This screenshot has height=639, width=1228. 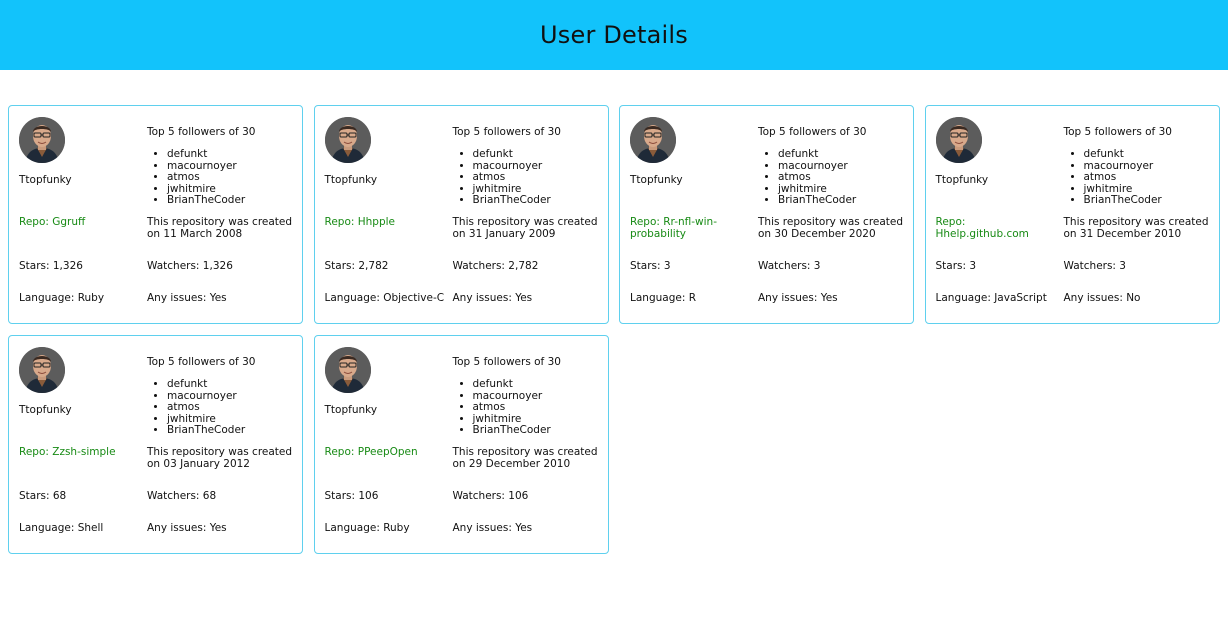 I want to click on repo-language: Language: Objective-C, so click(x=384, y=298).